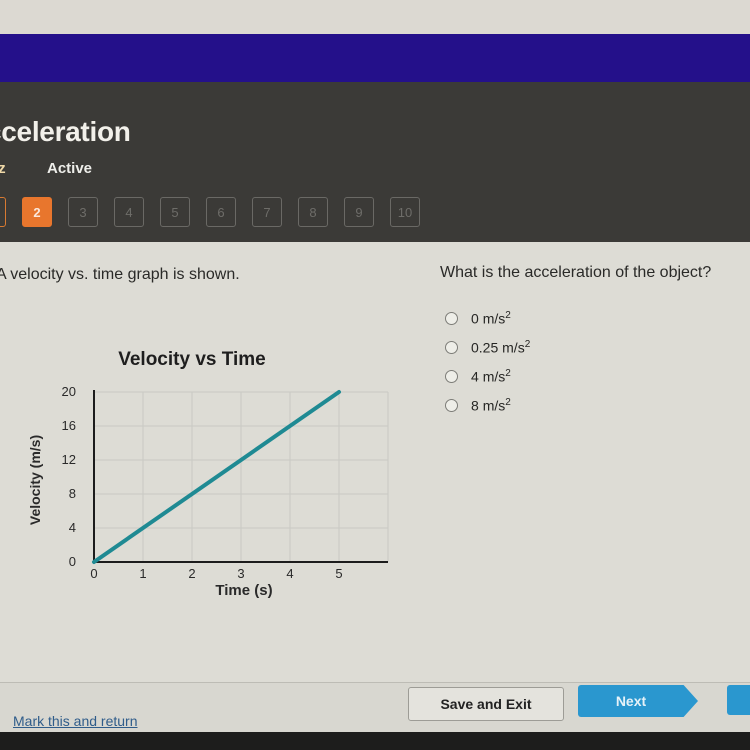 This screenshot has height=750, width=750. I want to click on option-value: 0, so click(475, 318).